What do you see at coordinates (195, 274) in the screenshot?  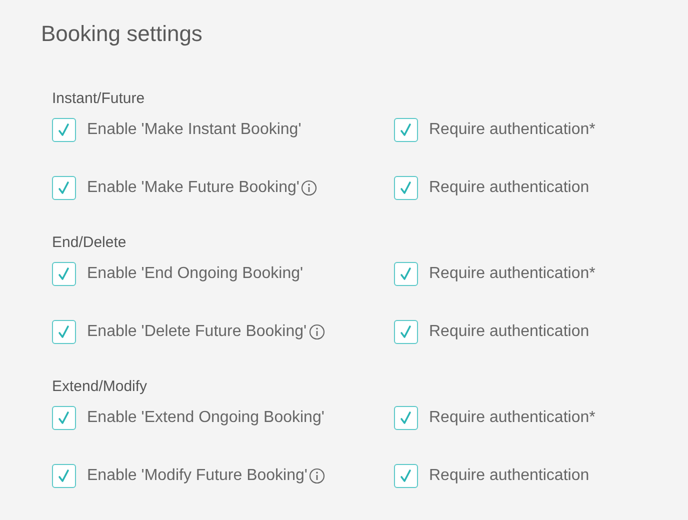 I see `option-label: Enable 'End Ongoing Booking'` at bounding box center [195, 274].